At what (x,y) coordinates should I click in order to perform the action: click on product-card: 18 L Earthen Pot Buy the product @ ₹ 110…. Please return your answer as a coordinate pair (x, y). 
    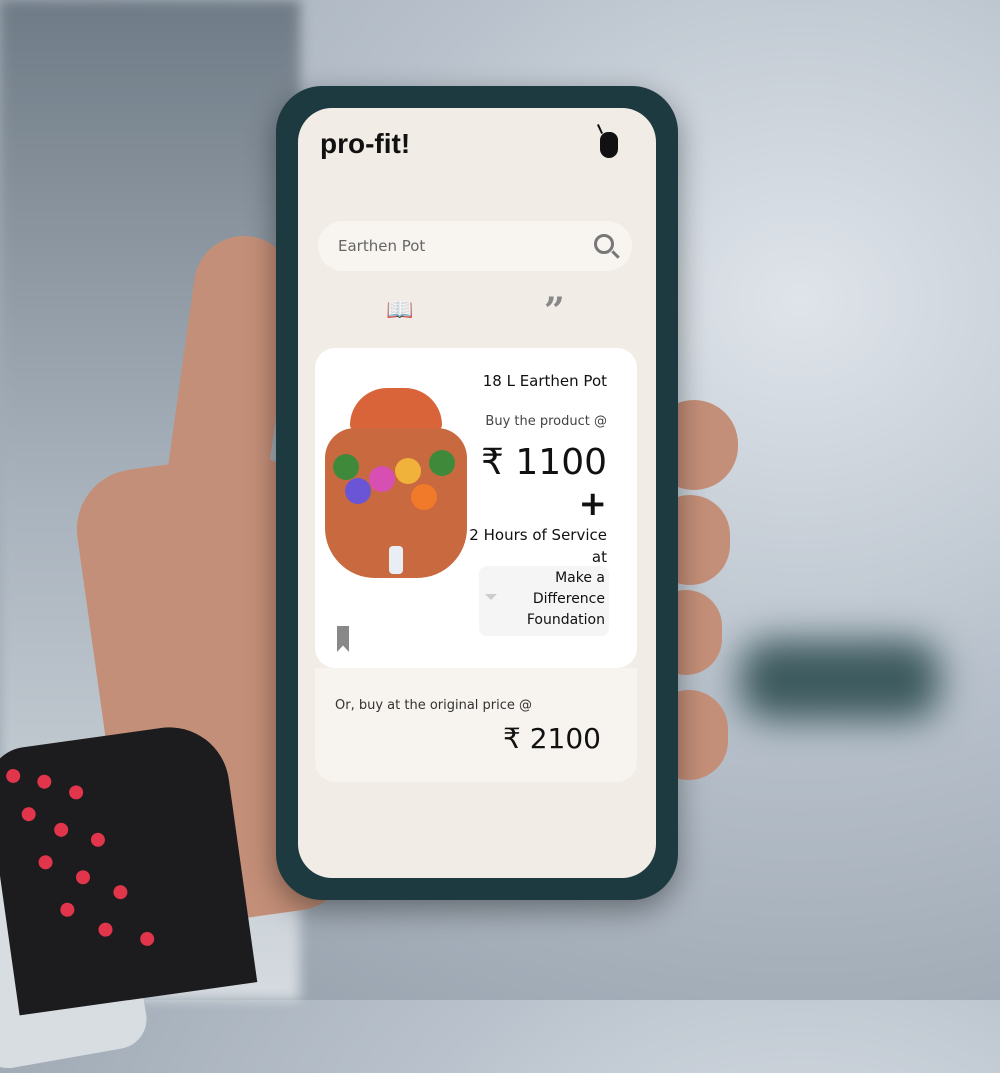
    Looking at the image, I should click on (476, 508).